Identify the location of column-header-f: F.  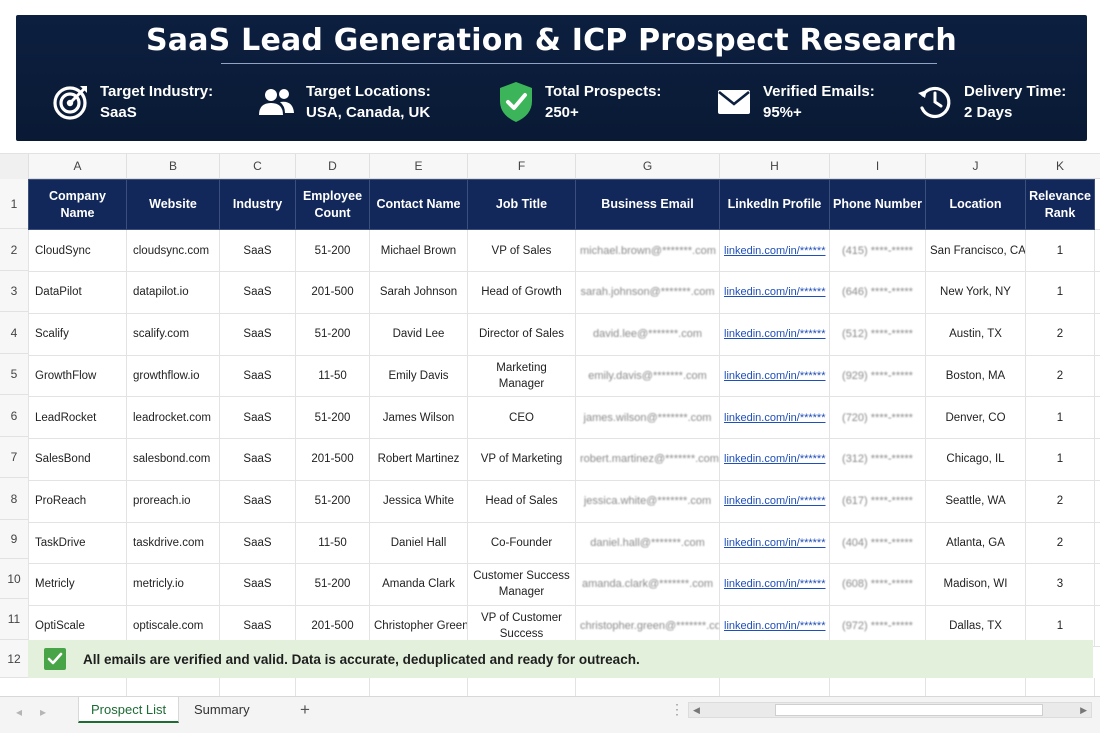
(521, 166).